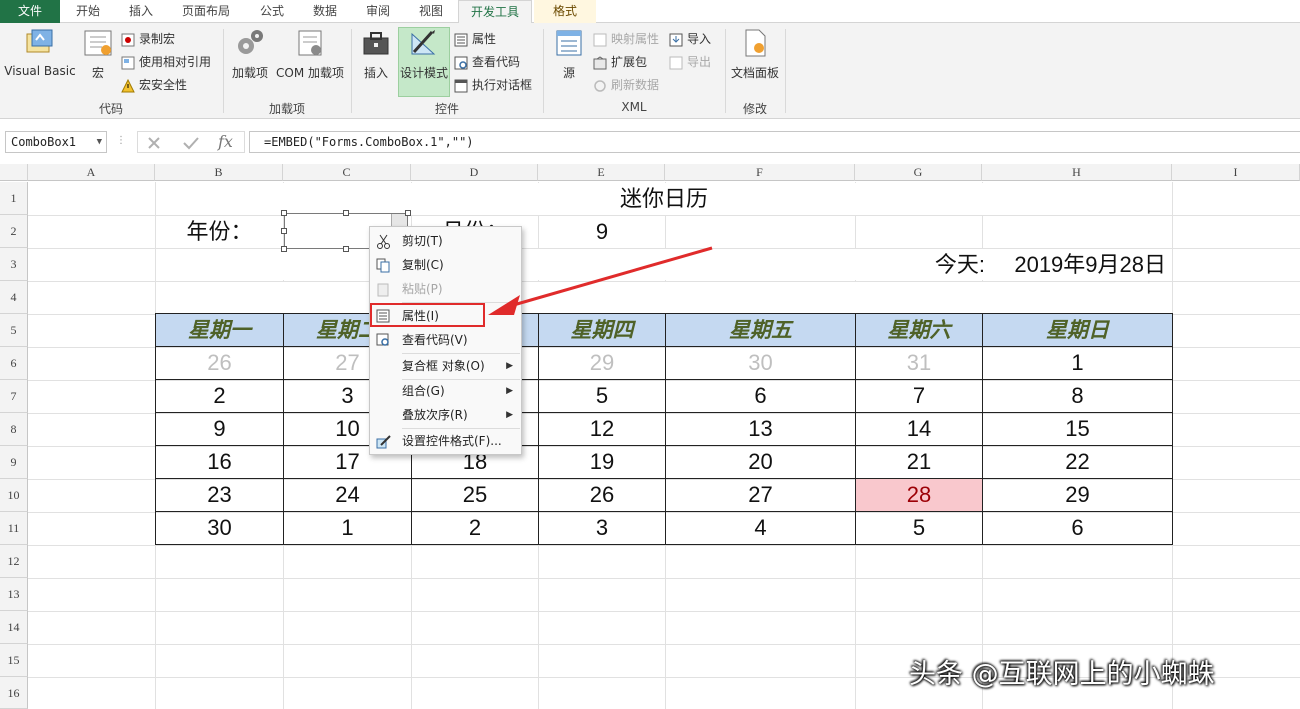  What do you see at coordinates (493, 85) in the screenshot?
I see `run-dialog-button: 执行对话框` at bounding box center [493, 85].